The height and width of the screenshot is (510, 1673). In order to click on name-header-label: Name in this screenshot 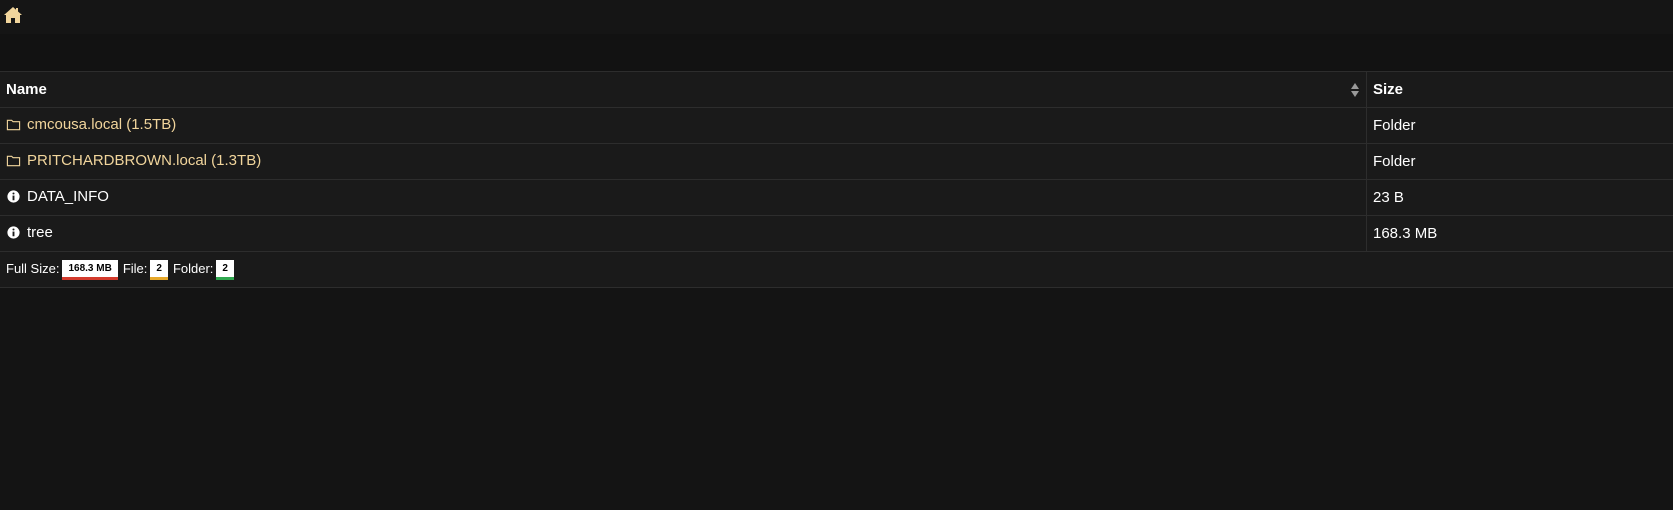, I will do `click(26, 89)`.